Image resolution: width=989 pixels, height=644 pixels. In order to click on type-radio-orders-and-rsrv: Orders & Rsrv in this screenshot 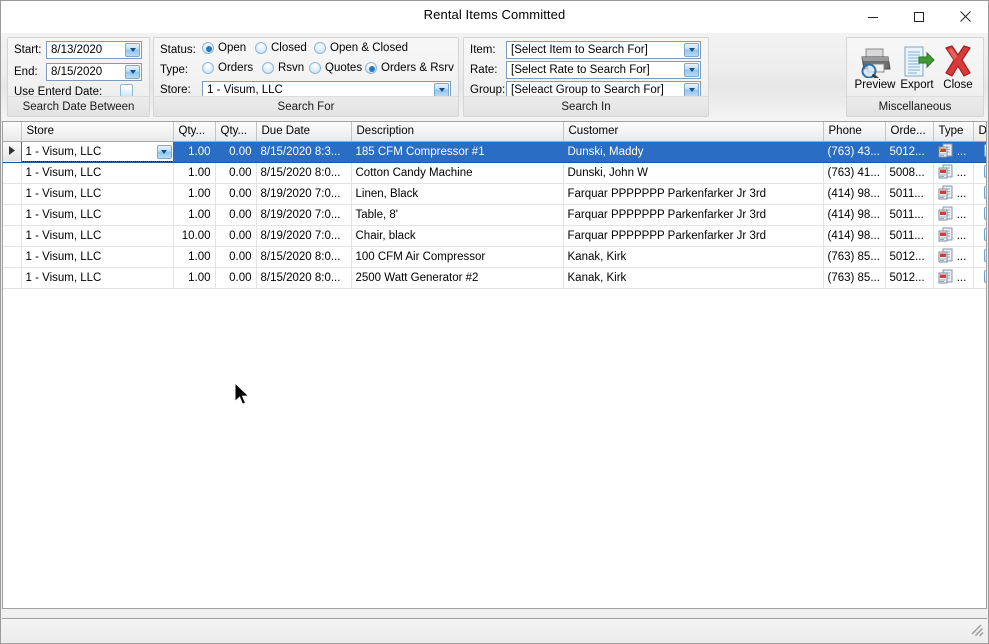, I will do `click(409, 68)`.